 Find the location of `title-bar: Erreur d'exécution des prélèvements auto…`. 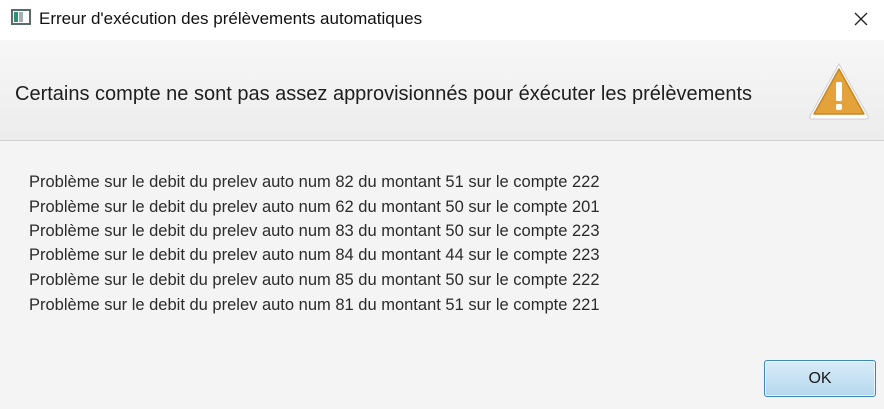

title-bar: Erreur d'exécution des prélèvements auto… is located at coordinates (442, 20).